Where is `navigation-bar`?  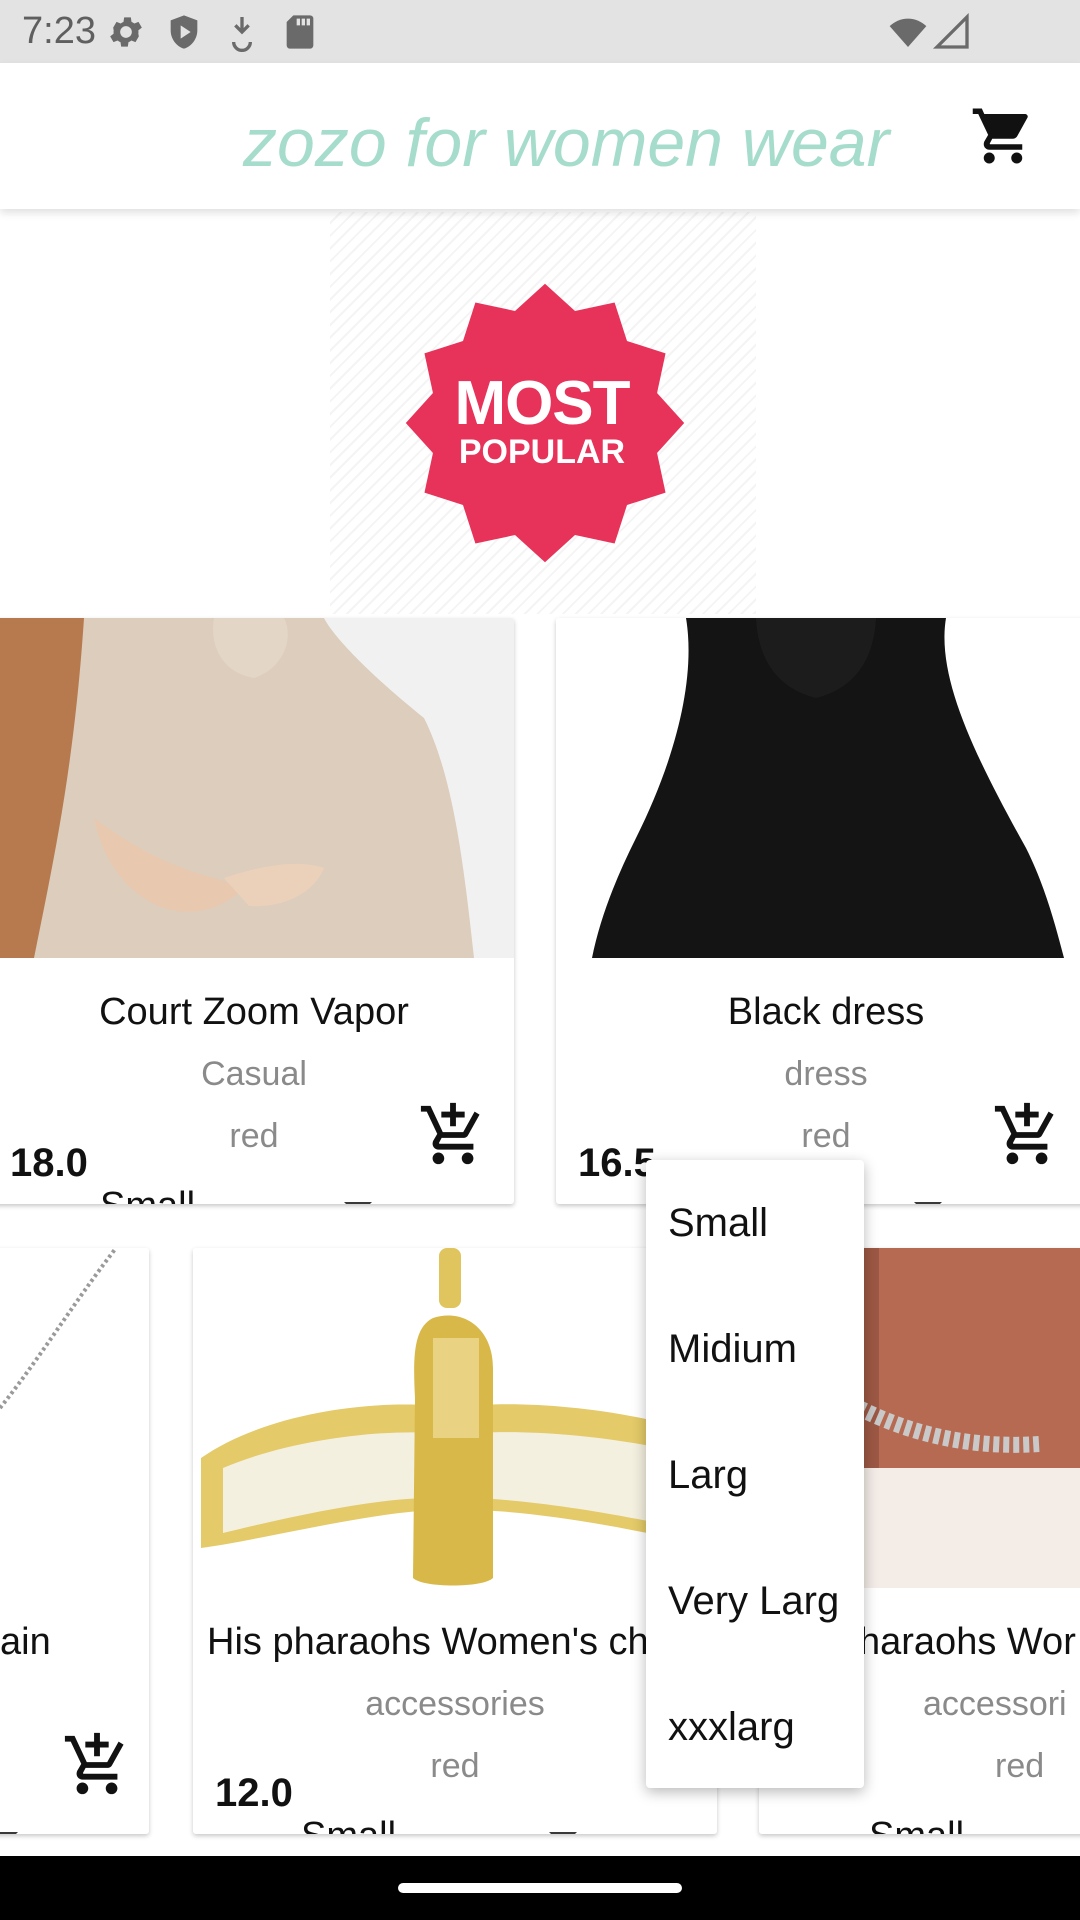
navigation-bar is located at coordinates (540, 1888).